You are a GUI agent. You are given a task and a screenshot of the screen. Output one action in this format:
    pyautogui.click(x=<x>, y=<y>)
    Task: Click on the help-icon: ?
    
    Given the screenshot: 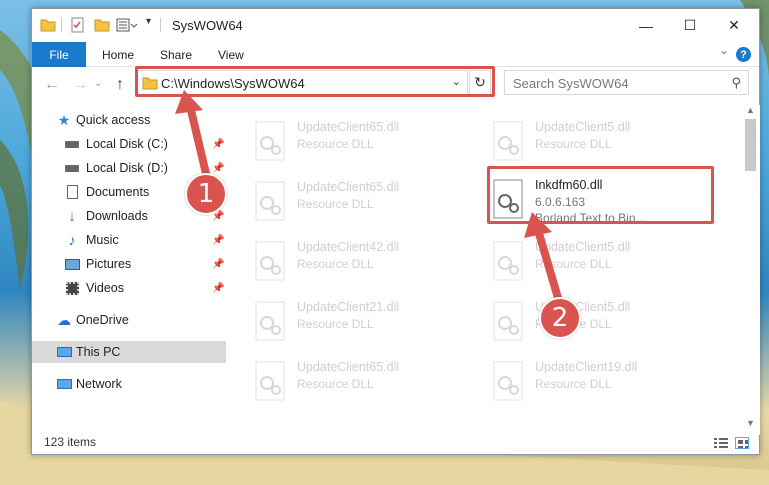 What is the action you would take?
    pyautogui.click(x=743, y=54)
    